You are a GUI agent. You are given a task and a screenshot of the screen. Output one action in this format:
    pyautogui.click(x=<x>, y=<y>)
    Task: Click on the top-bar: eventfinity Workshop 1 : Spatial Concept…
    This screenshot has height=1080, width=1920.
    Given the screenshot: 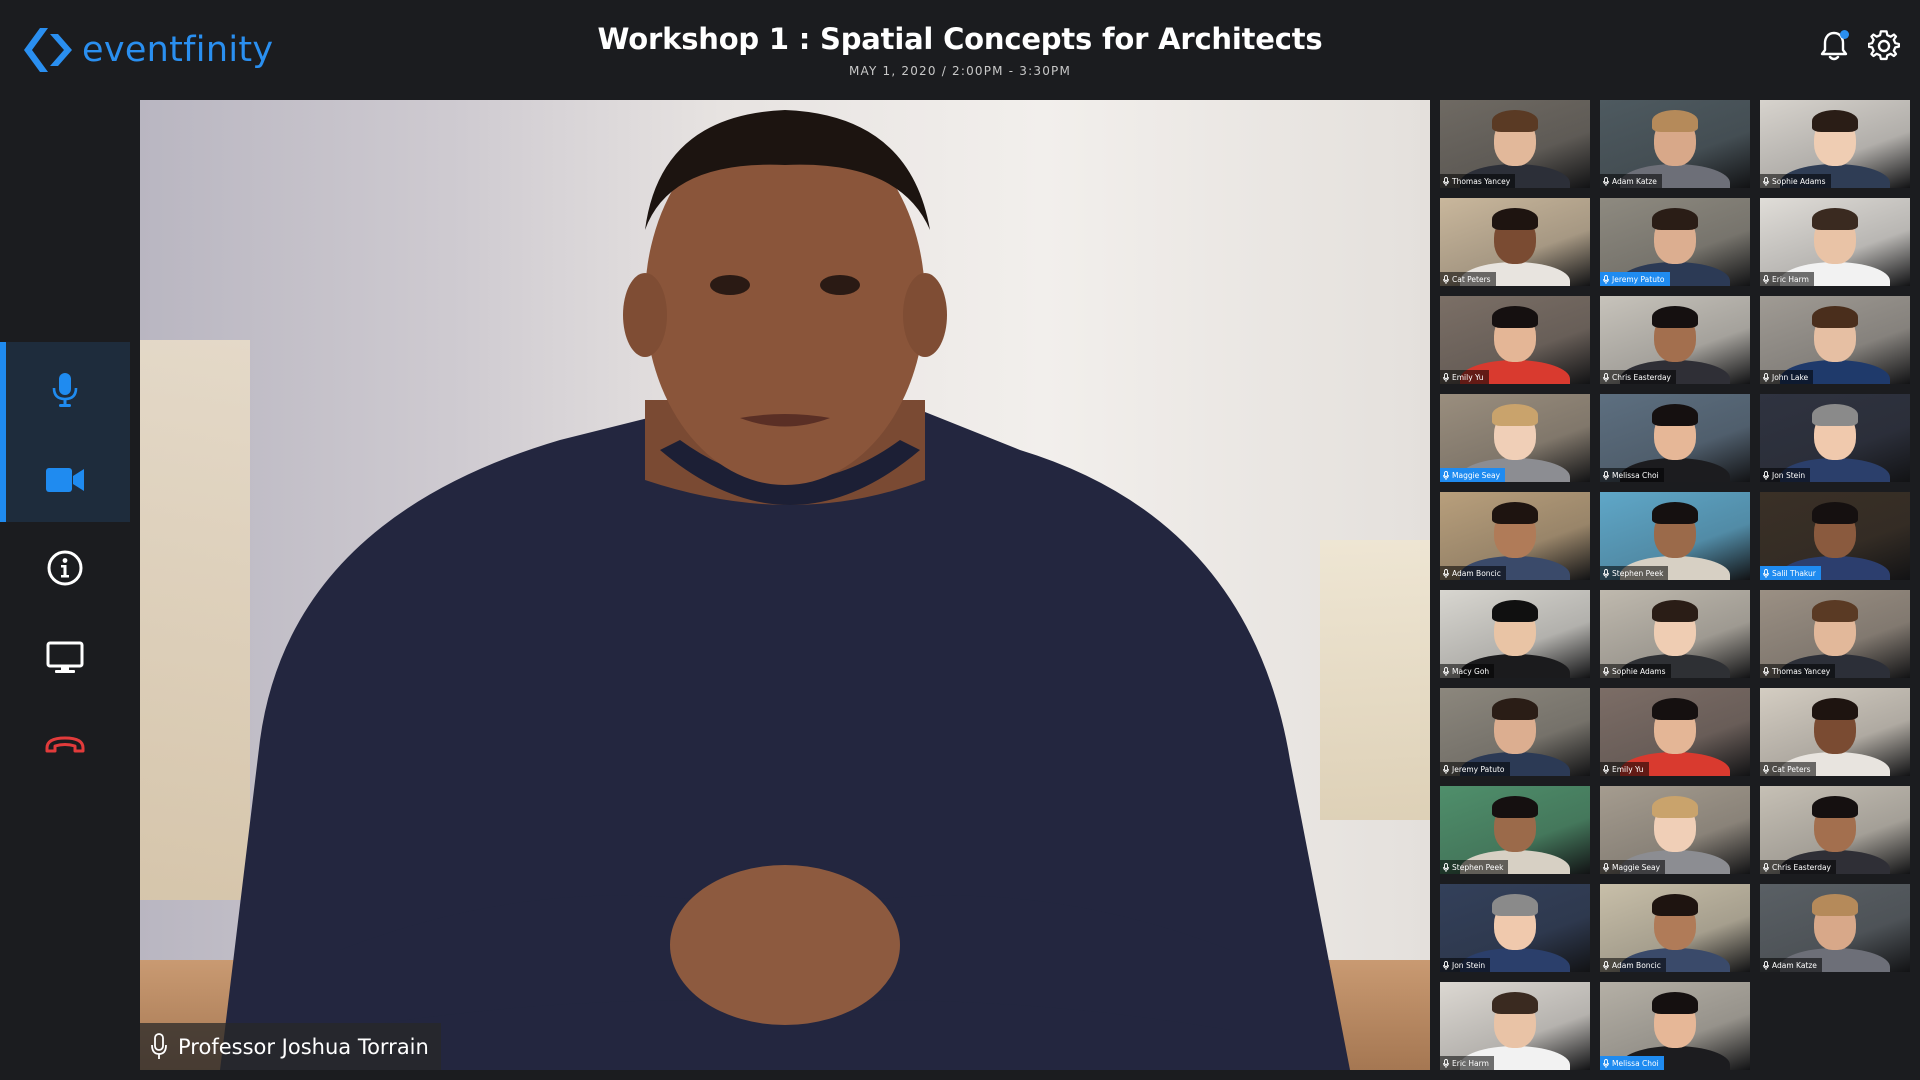 What is the action you would take?
    pyautogui.click(x=960, y=50)
    